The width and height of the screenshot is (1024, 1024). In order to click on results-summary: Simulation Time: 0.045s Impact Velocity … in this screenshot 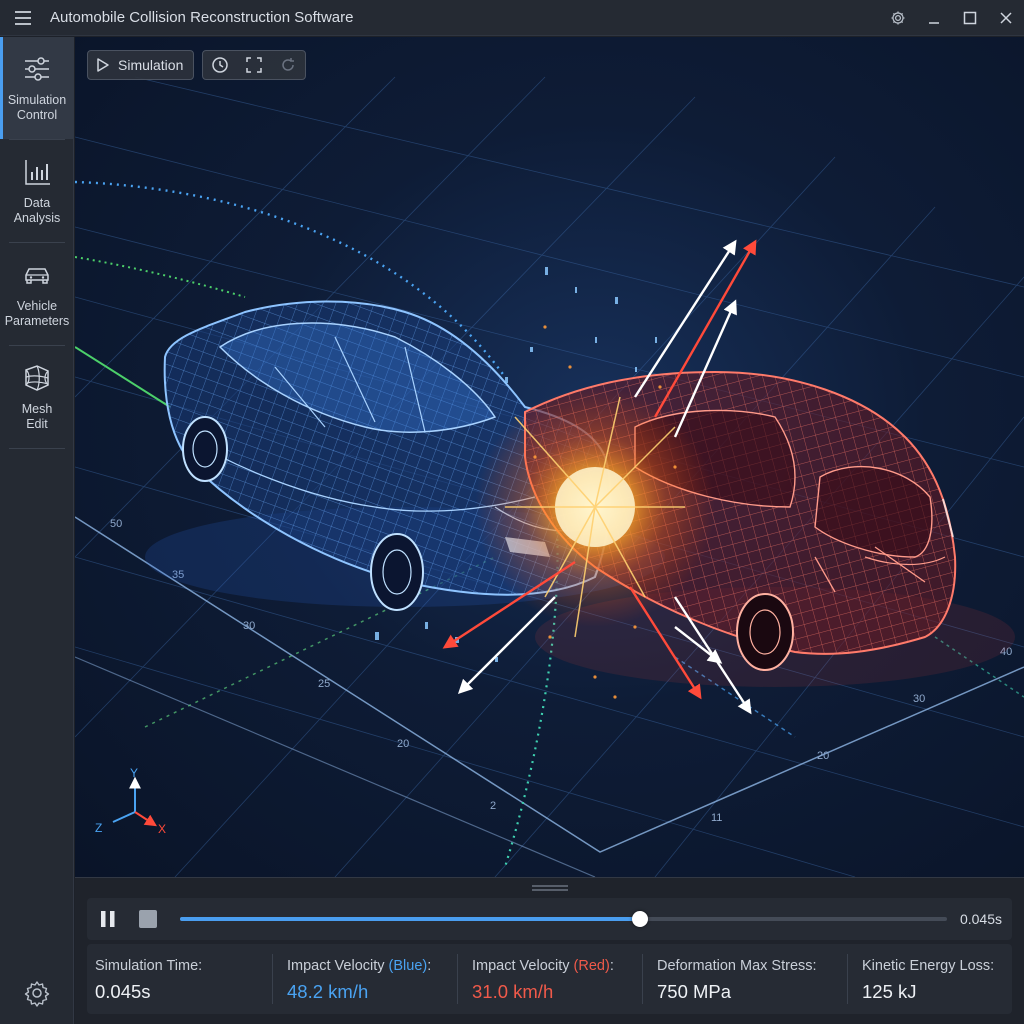, I will do `click(549, 979)`.